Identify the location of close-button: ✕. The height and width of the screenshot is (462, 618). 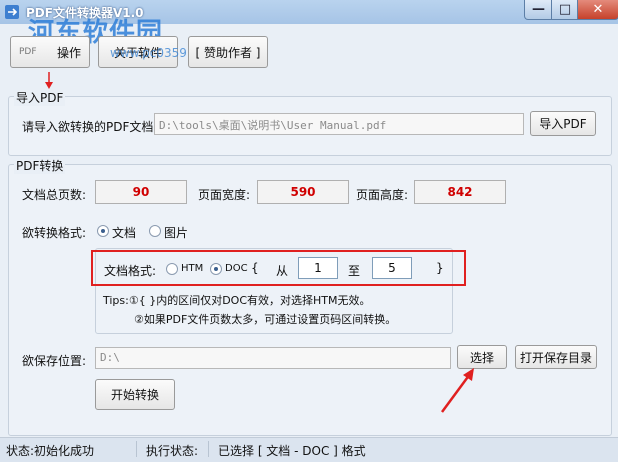
(597, 10).